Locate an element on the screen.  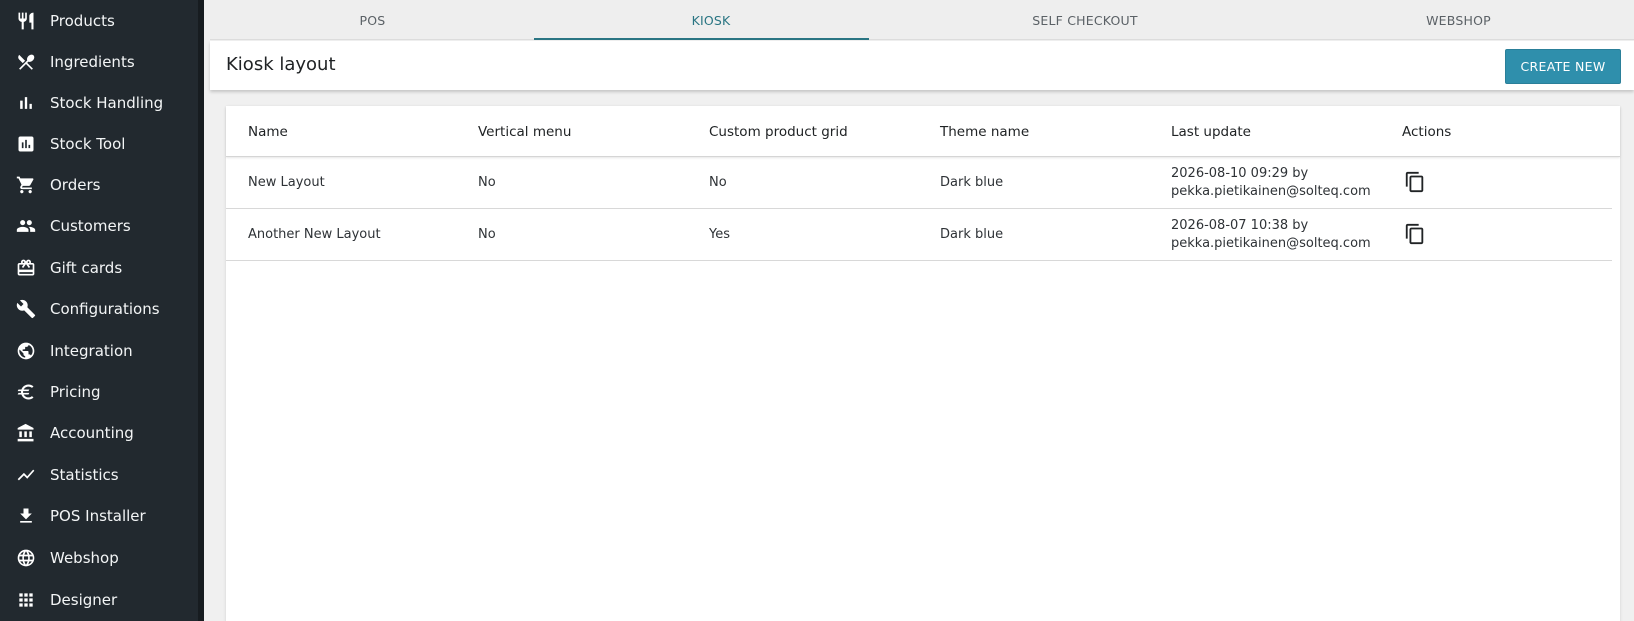
sidebar-item-stock-handling: Stock Handling is located at coordinates (99, 102).